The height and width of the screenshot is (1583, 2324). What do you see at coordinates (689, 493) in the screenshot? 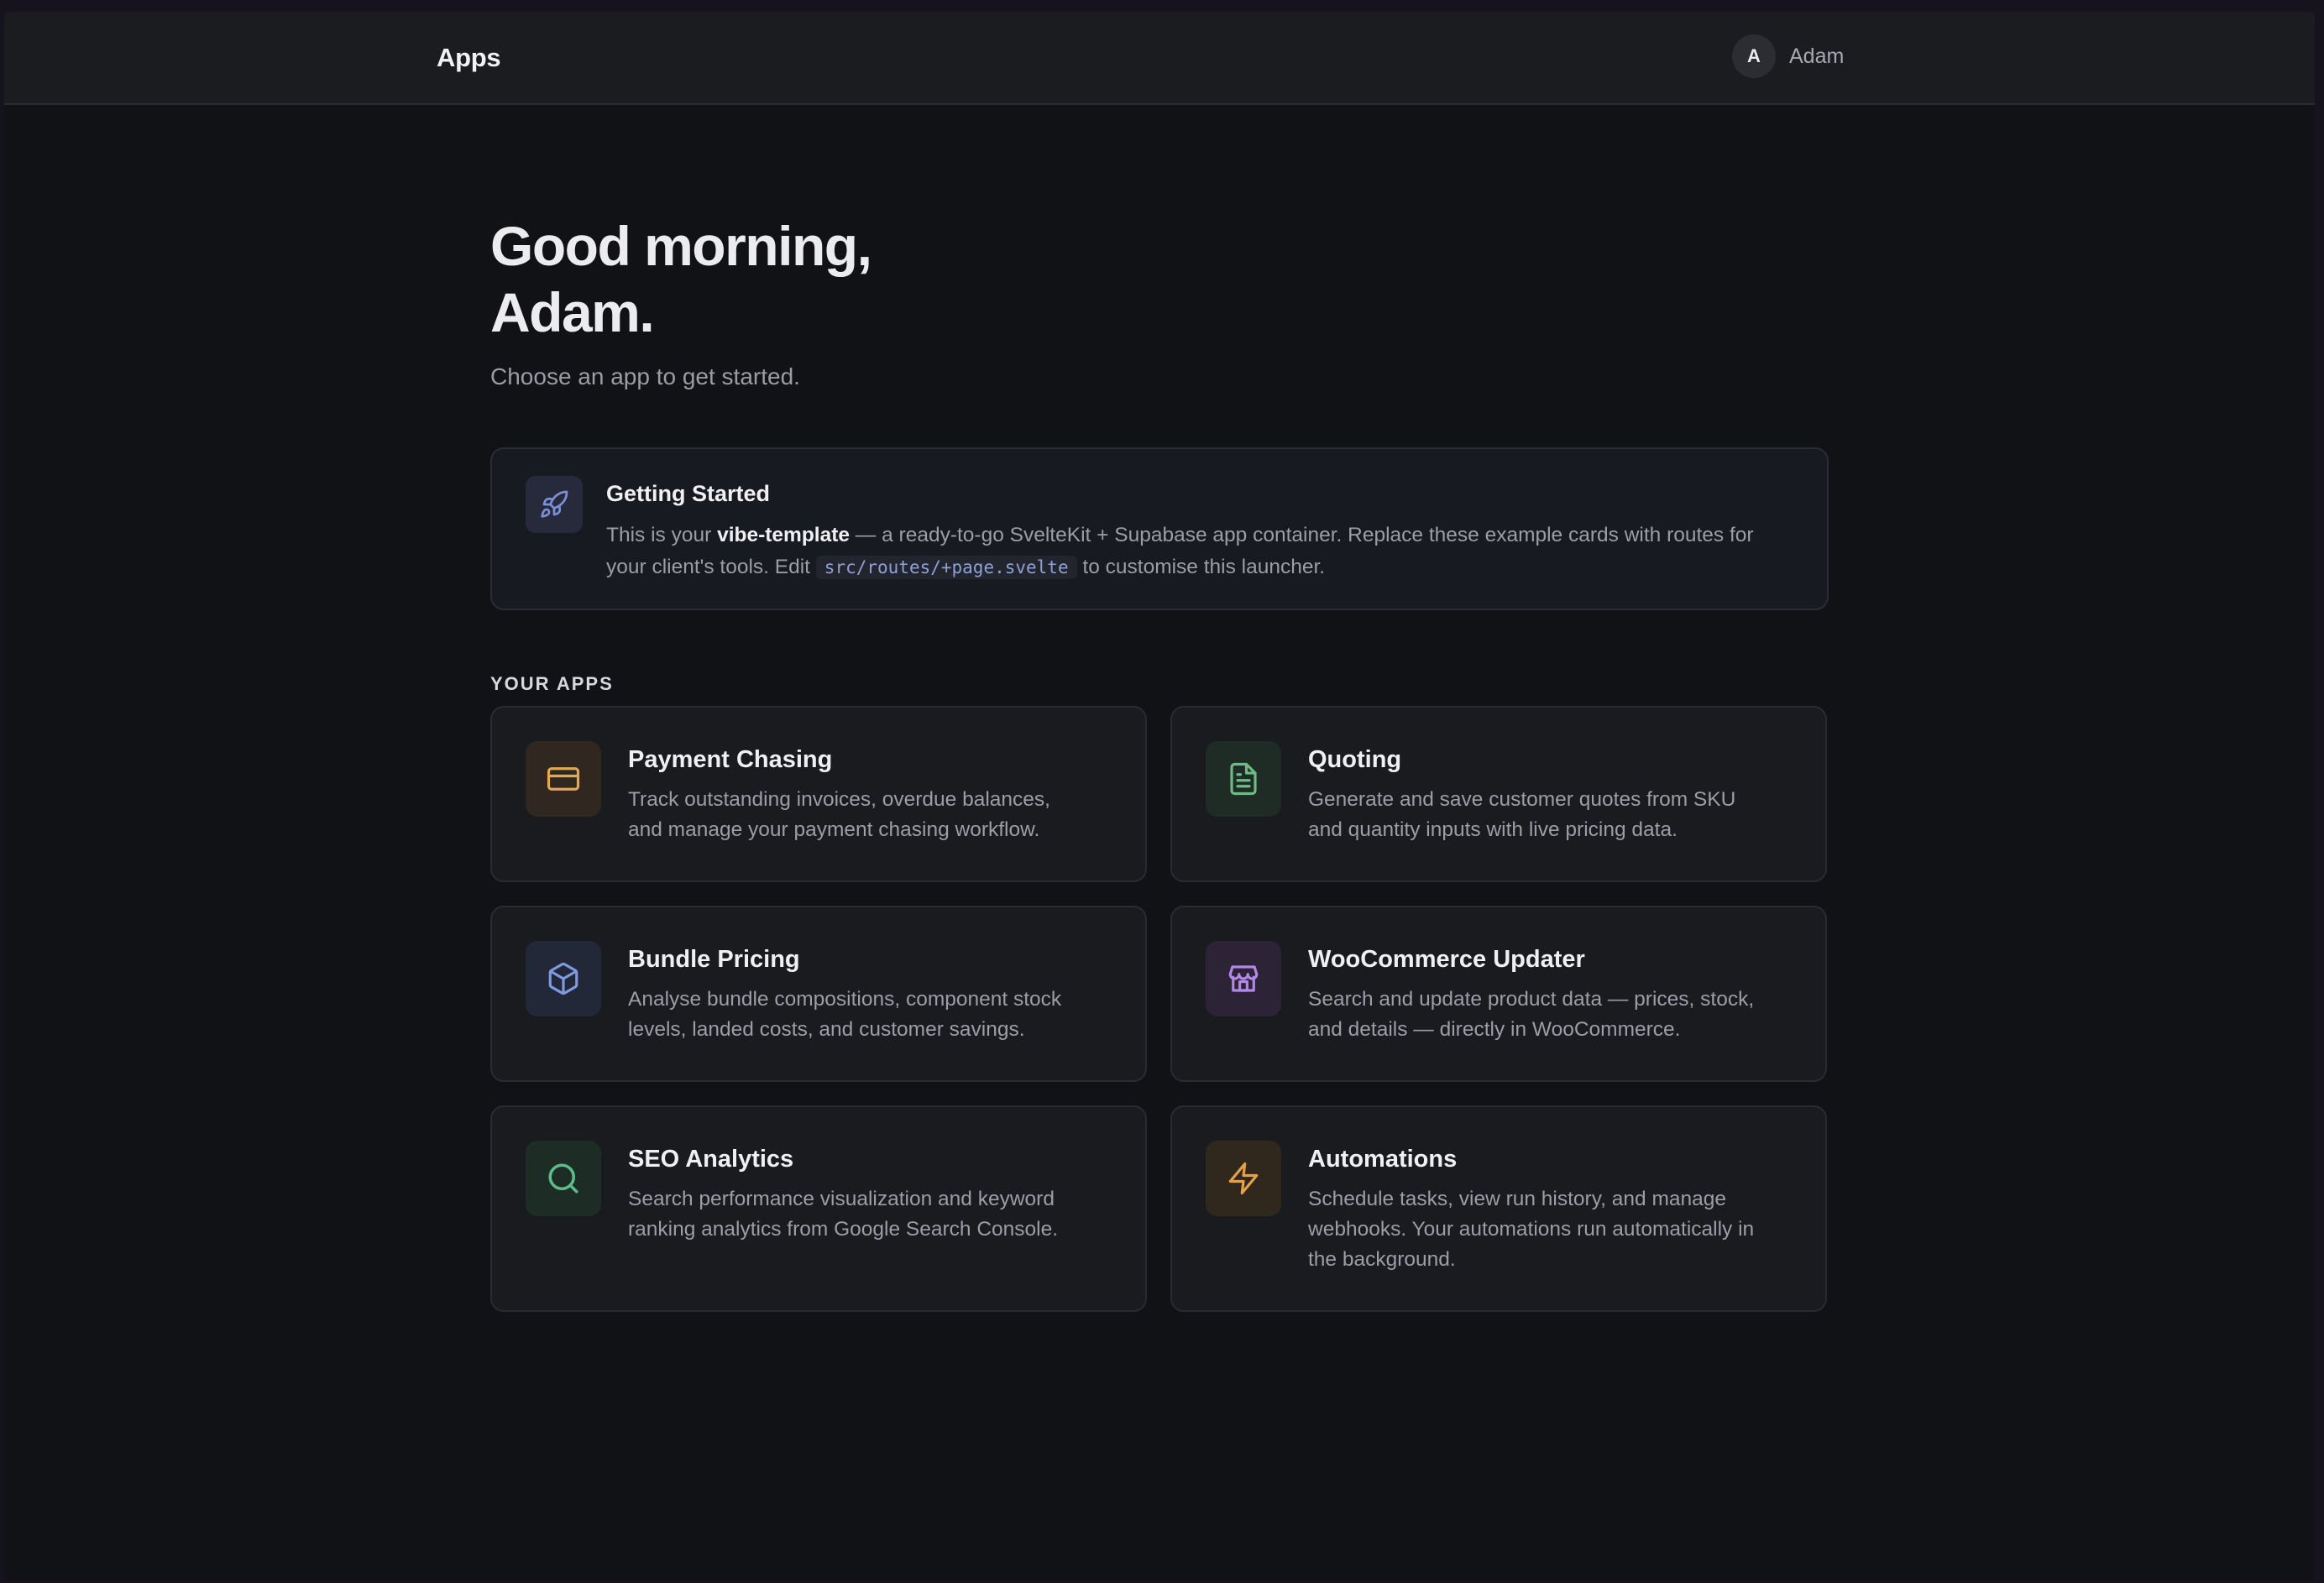
I see `getting-started-title: Getting Started` at bounding box center [689, 493].